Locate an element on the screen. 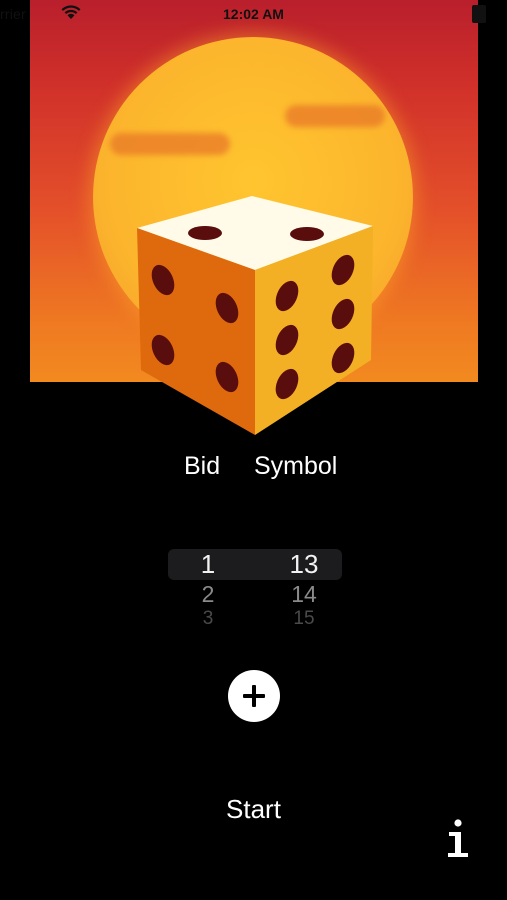 The width and height of the screenshot is (507, 900). plus-icon is located at coordinates (254, 696).